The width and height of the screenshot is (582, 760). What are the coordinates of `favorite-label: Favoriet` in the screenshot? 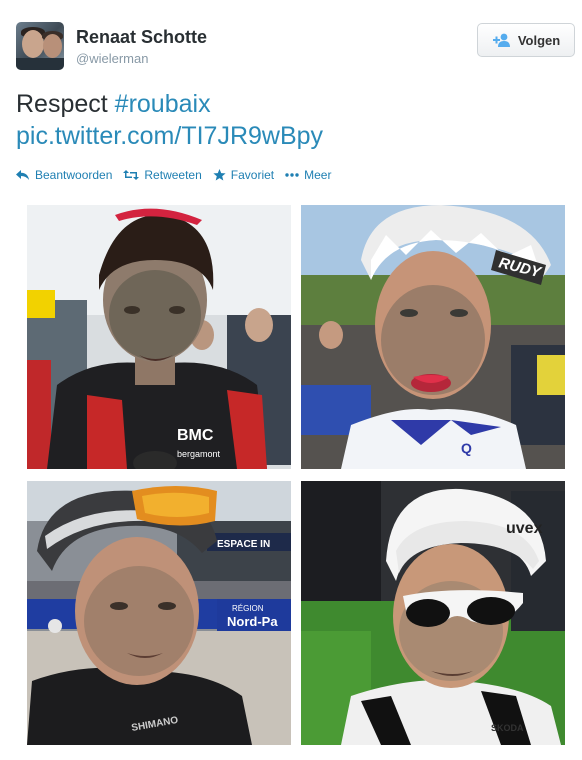 It's located at (252, 175).